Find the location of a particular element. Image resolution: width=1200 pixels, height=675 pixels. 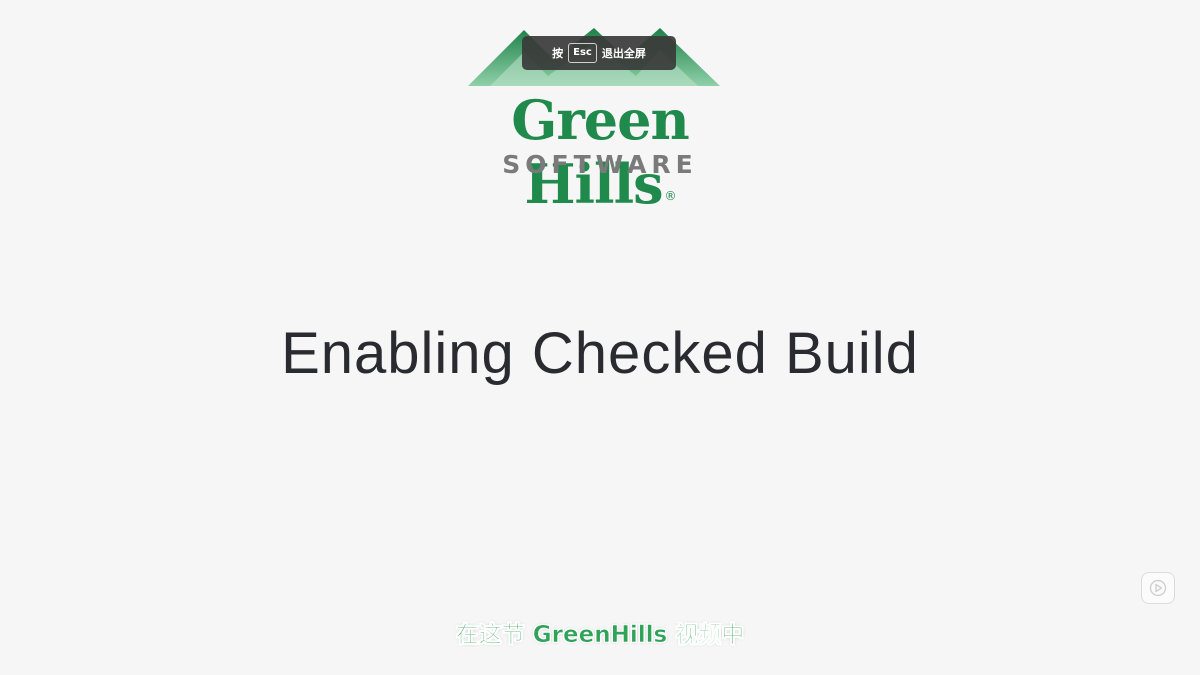

play-icon is located at coordinates (1158, 588).